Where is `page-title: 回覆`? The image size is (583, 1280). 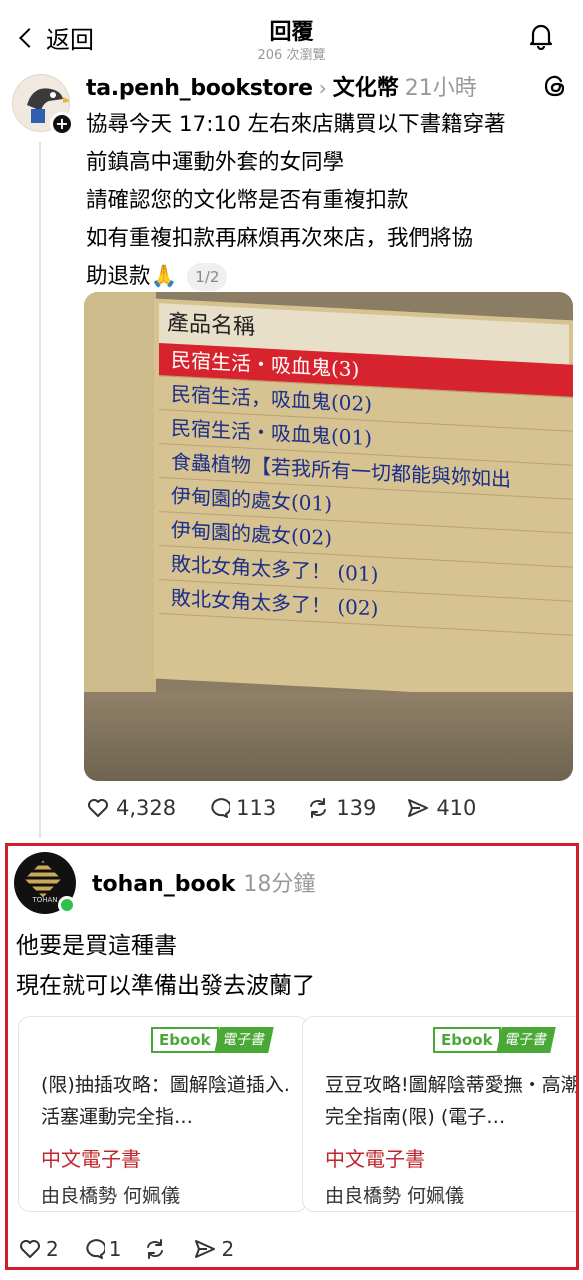 page-title: 回覆 is located at coordinates (291, 32).